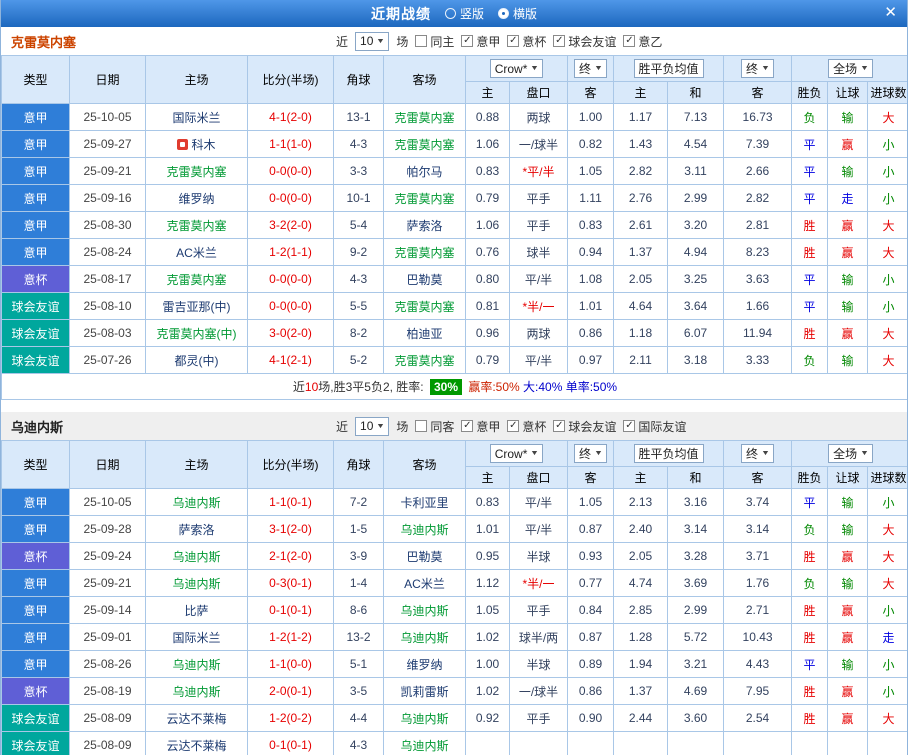  What do you see at coordinates (196, 529) in the screenshot?
I see `home-team: 萨索洛` at bounding box center [196, 529].